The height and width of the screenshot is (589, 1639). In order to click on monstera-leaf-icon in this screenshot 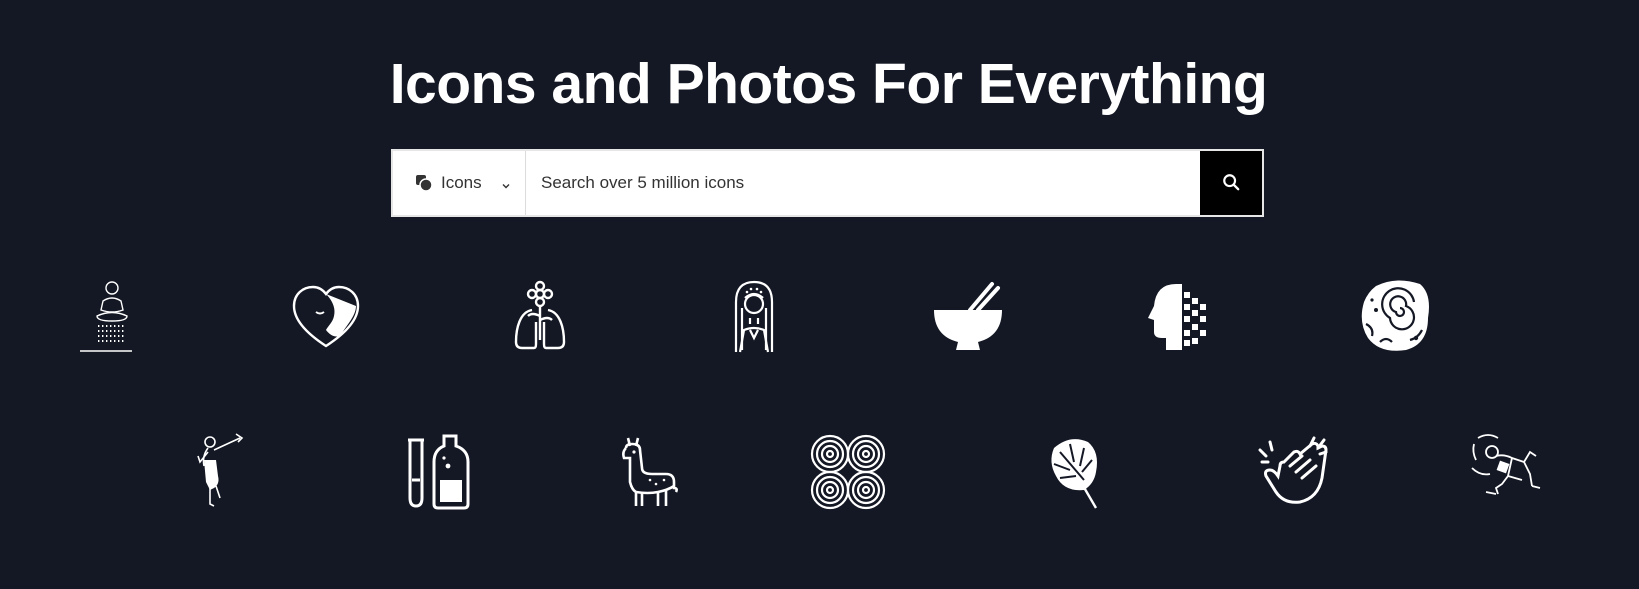, I will do `click(1080, 472)`.